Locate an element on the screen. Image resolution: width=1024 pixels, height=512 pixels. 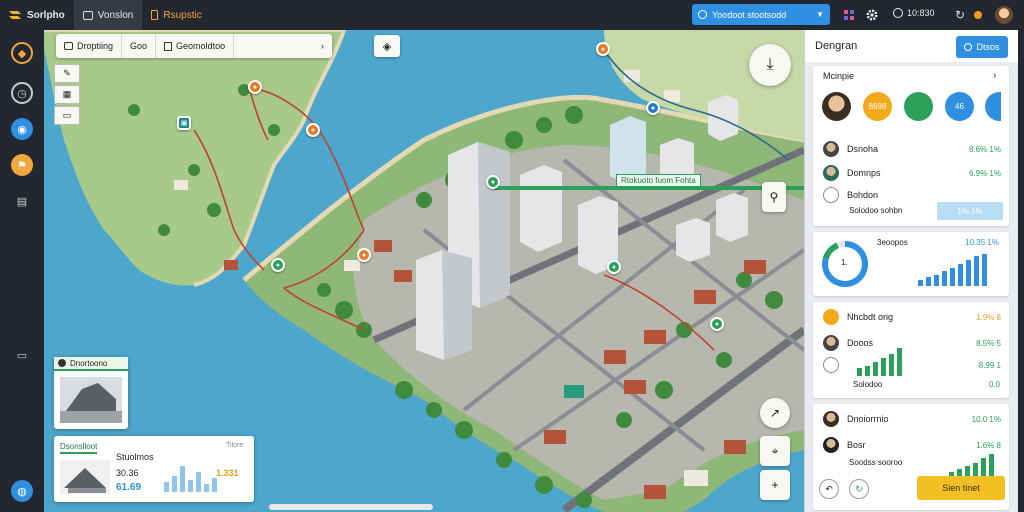
ruler-icon: ▦ is located at coordinates (67, 94).